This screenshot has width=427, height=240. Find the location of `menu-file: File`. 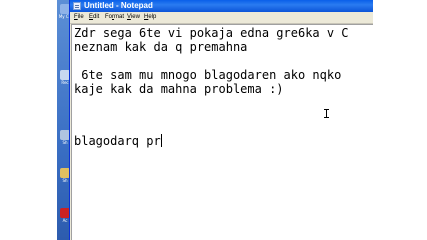

menu-file: File is located at coordinates (79, 17).